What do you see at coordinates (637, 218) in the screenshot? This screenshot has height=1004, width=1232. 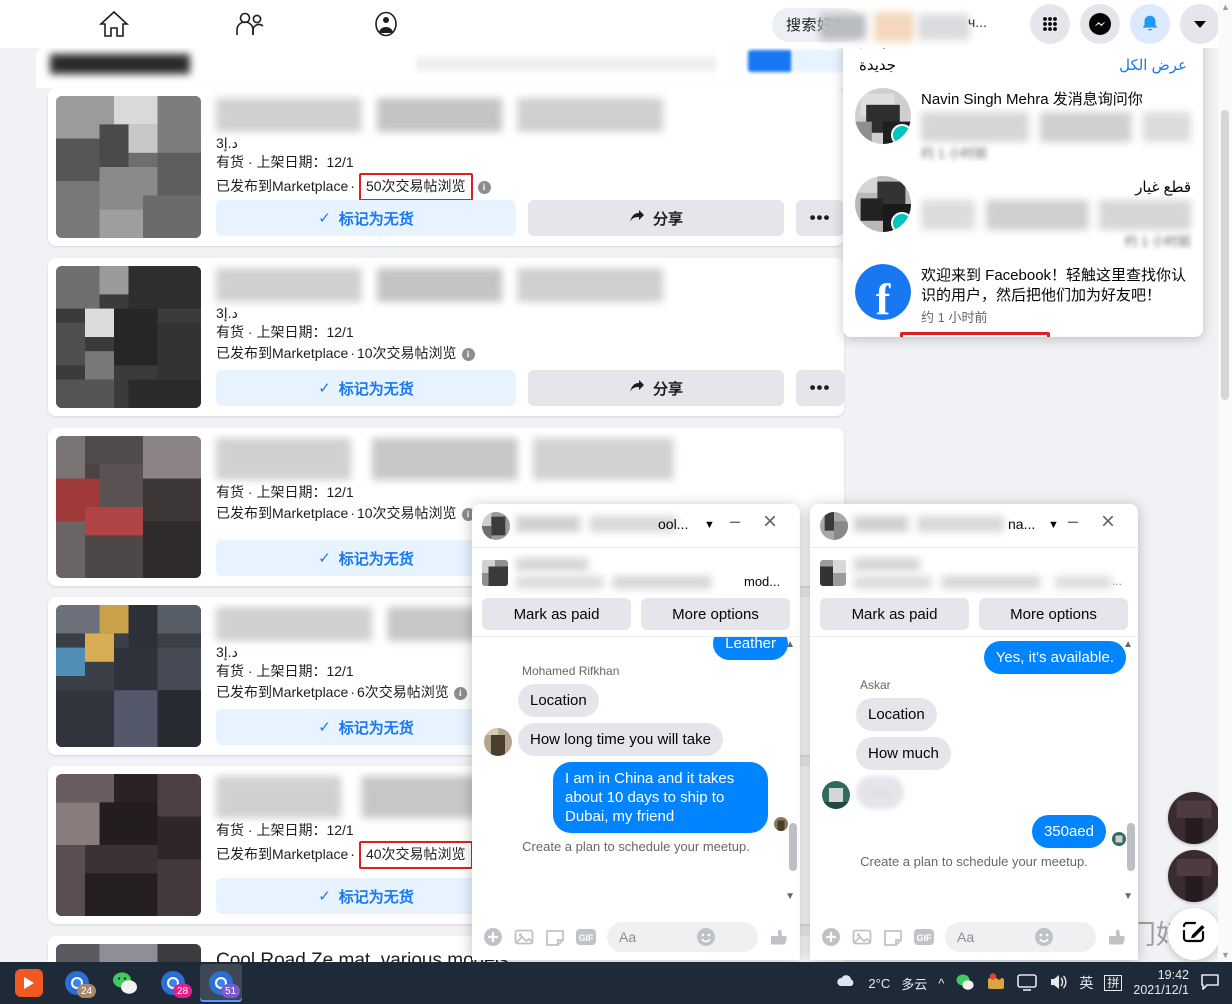 I see `share-arrow-icon` at bounding box center [637, 218].